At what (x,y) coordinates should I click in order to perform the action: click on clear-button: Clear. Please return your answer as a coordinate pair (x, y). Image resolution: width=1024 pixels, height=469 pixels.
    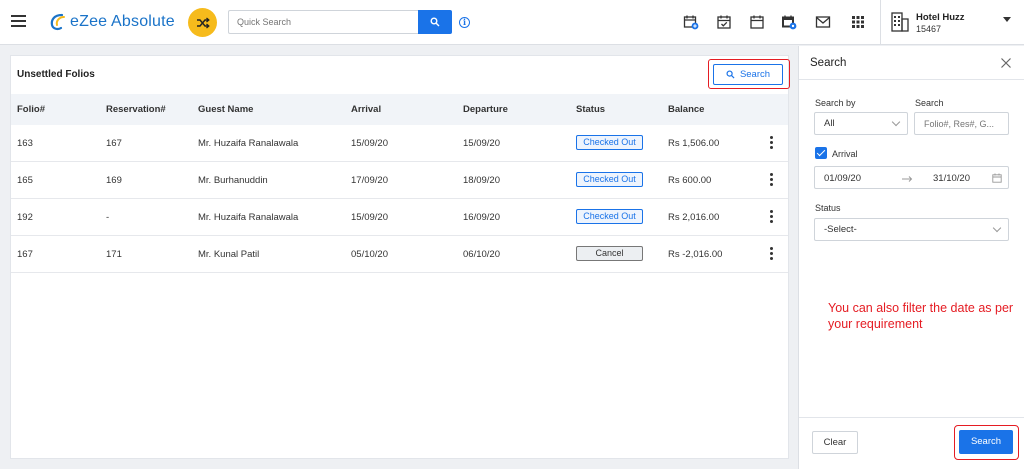
    Looking at the image, I should click on (835, 442).